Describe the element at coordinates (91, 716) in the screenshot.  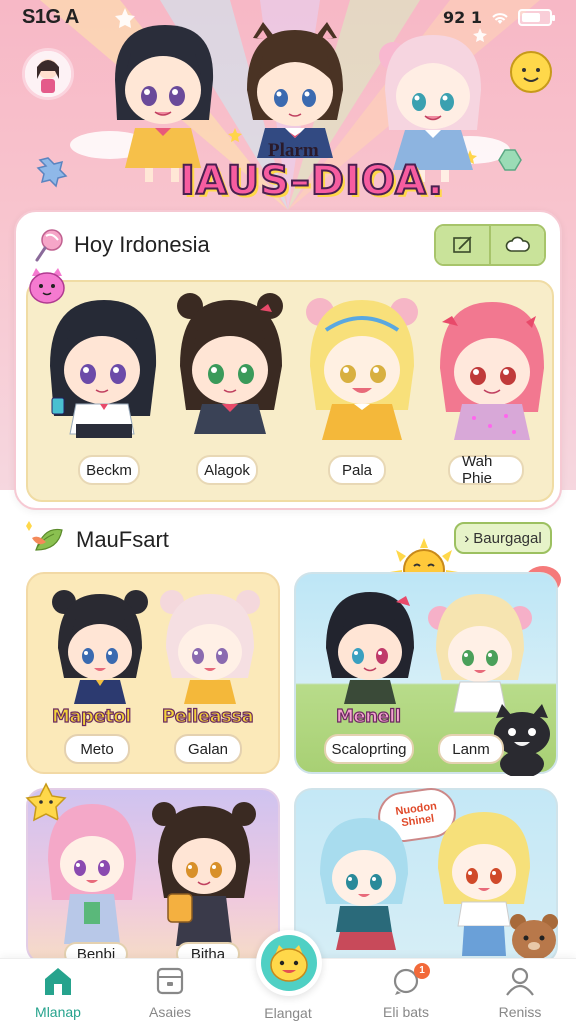
I see `room1-title-1: Mapetol` at that location.